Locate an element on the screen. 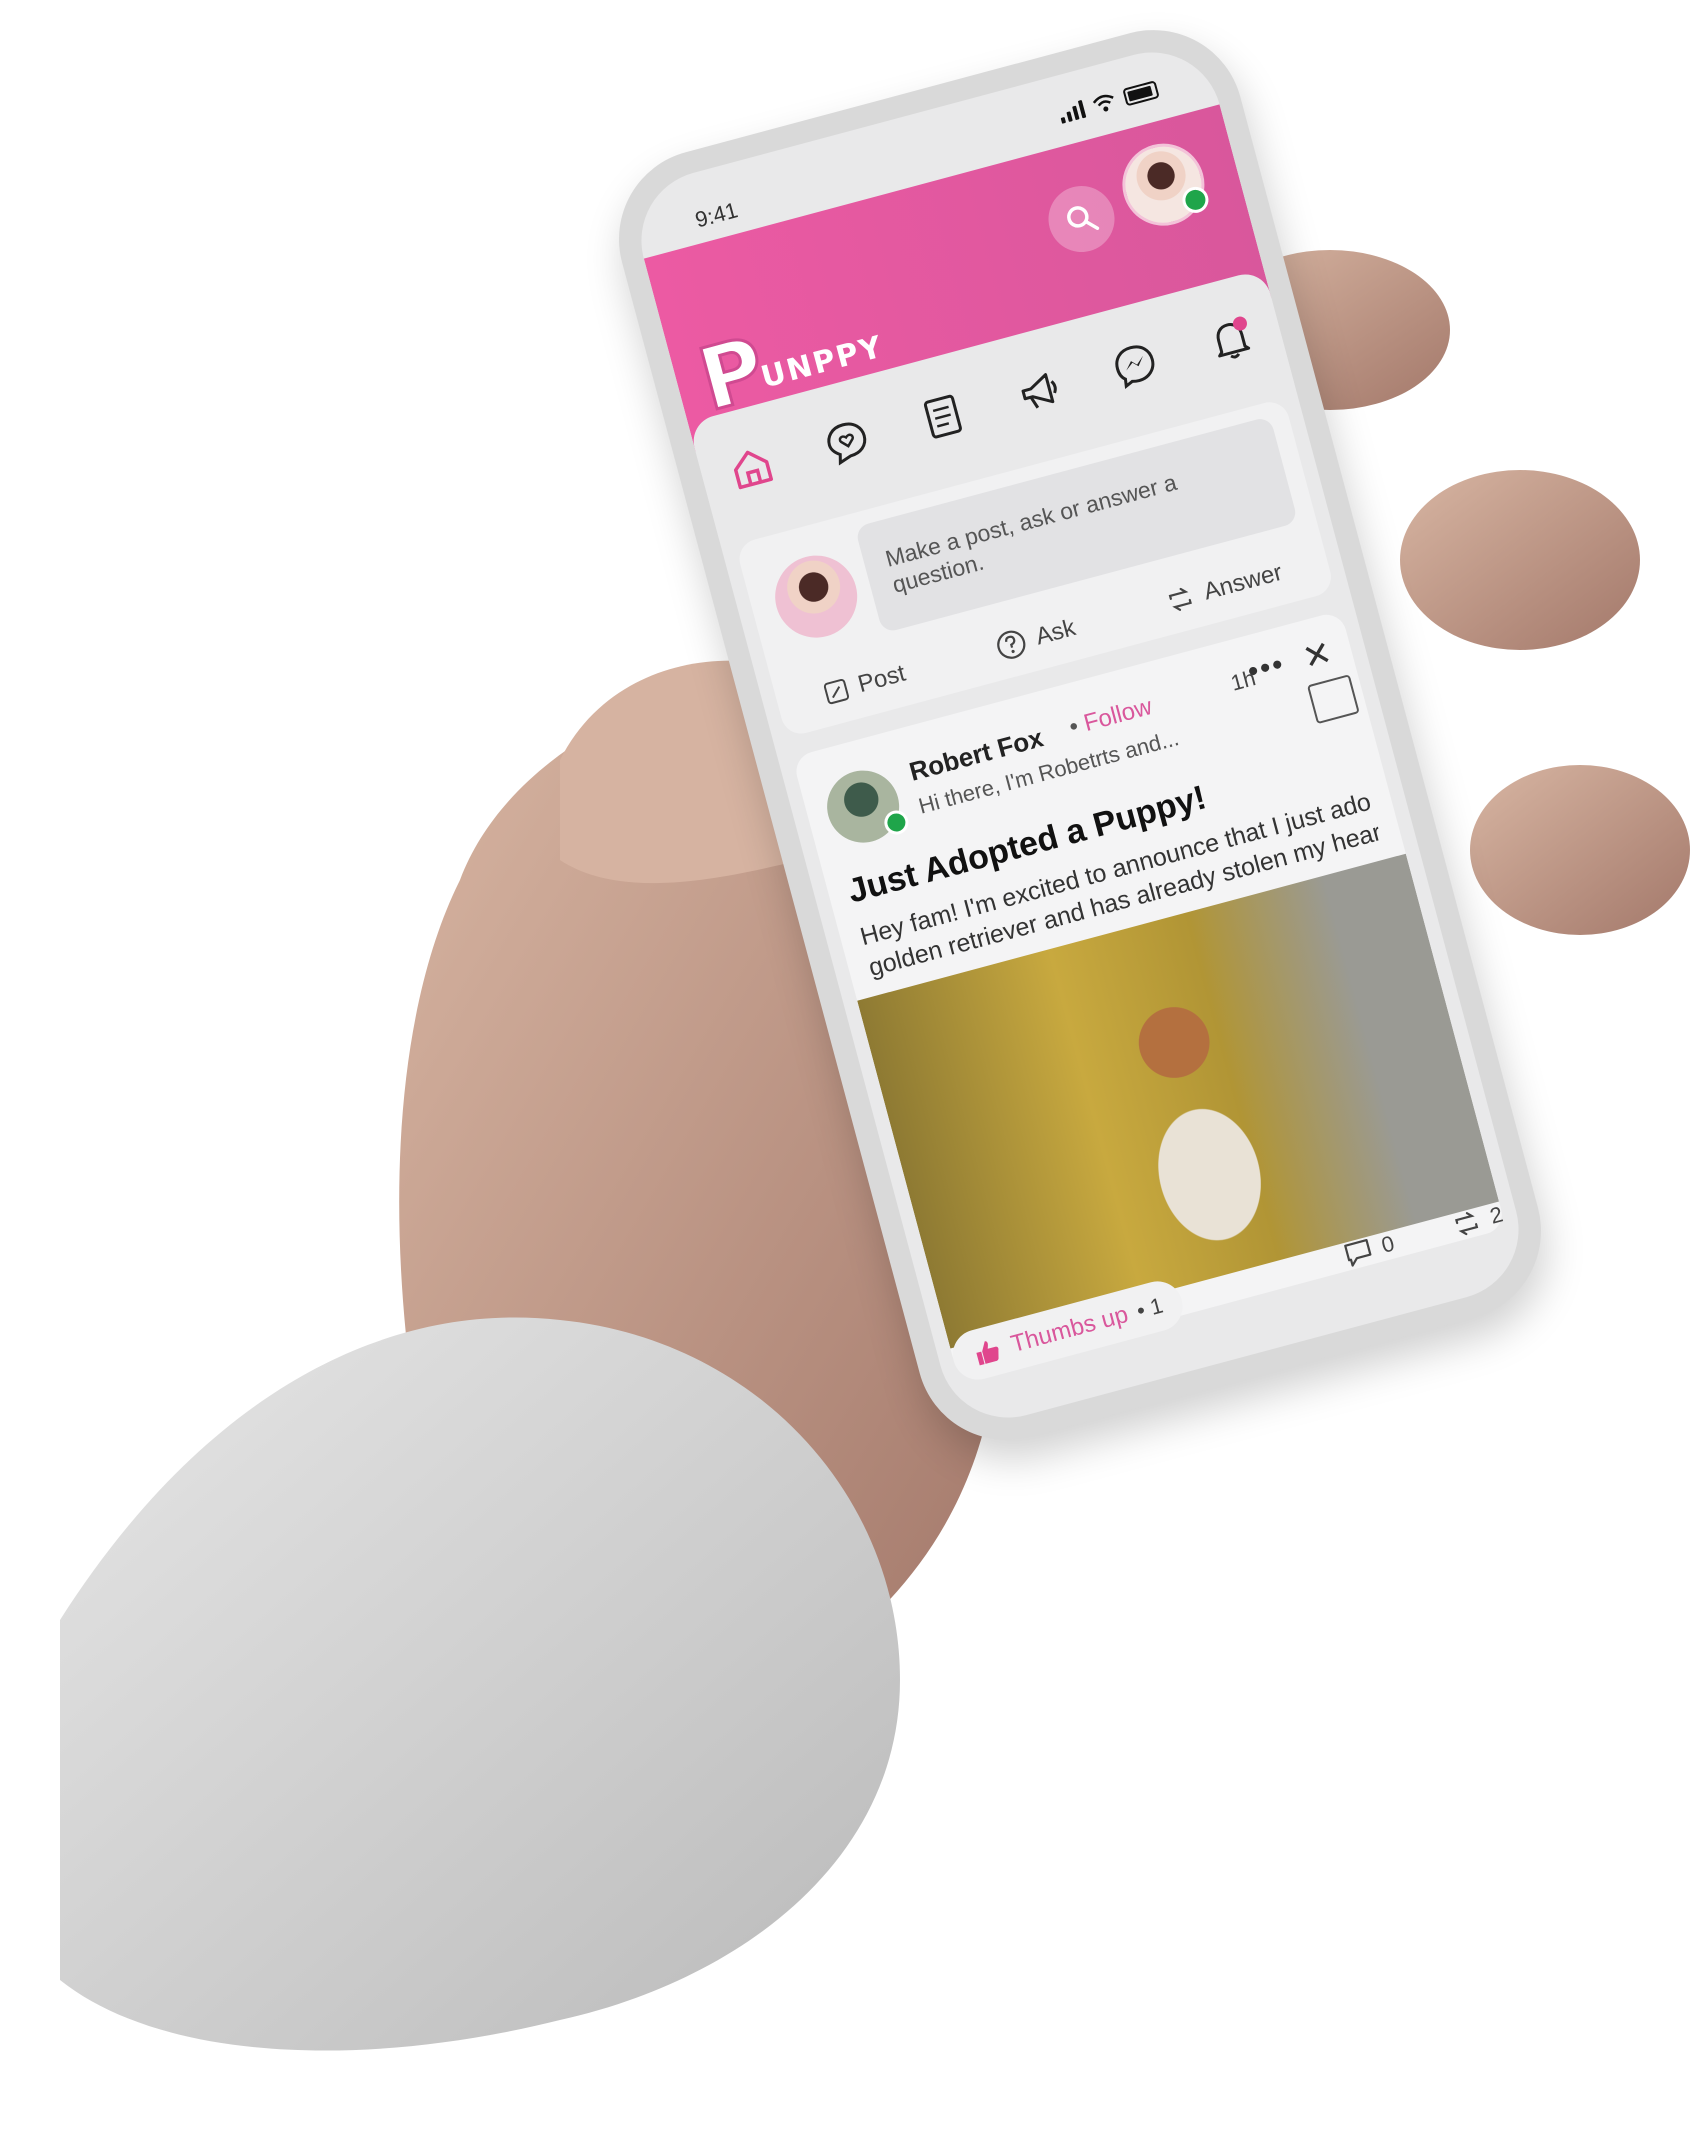 Image resolution: width=1704 pixels, height=2131 pixels. image-icon is located at coordinates (1333, 699).